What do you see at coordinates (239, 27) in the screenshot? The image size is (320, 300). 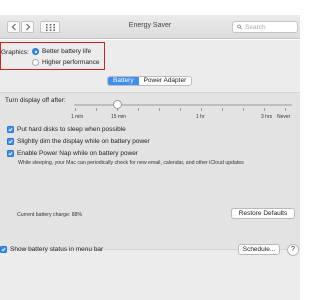 I see `search-icon` at bounding box center [239, 27].